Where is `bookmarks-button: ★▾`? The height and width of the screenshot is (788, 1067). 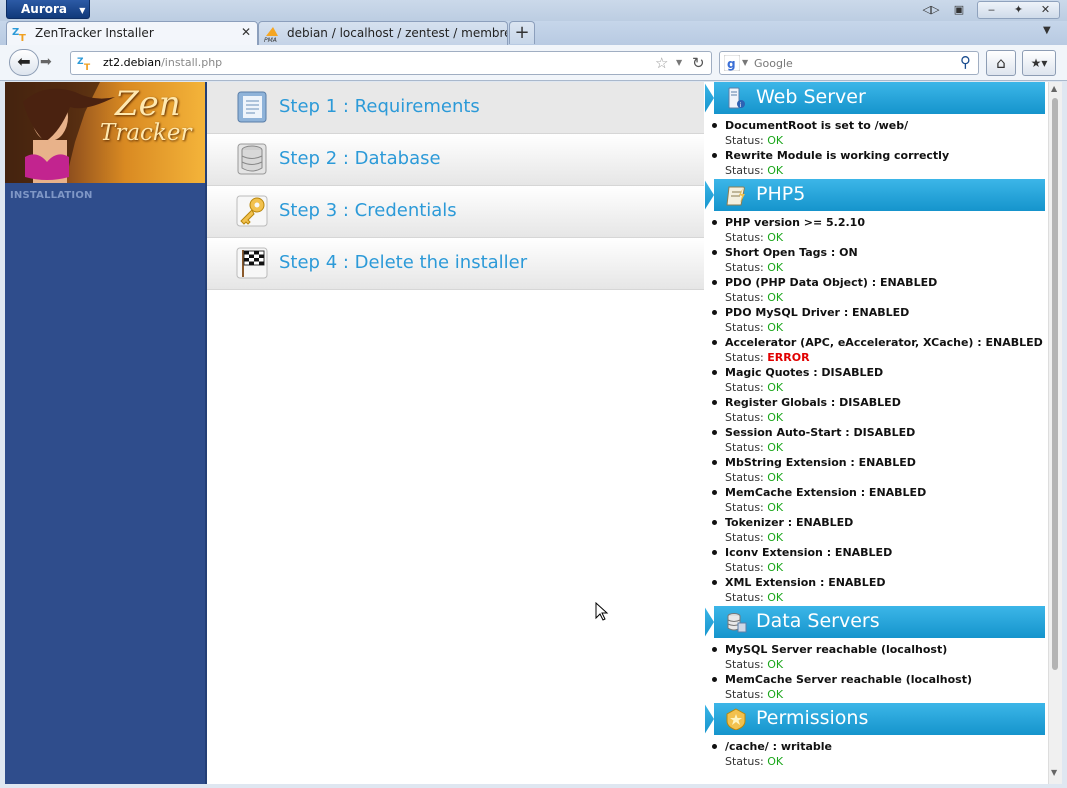 bookmarks-button: ★▾ is located at coordinates (1039, 63).